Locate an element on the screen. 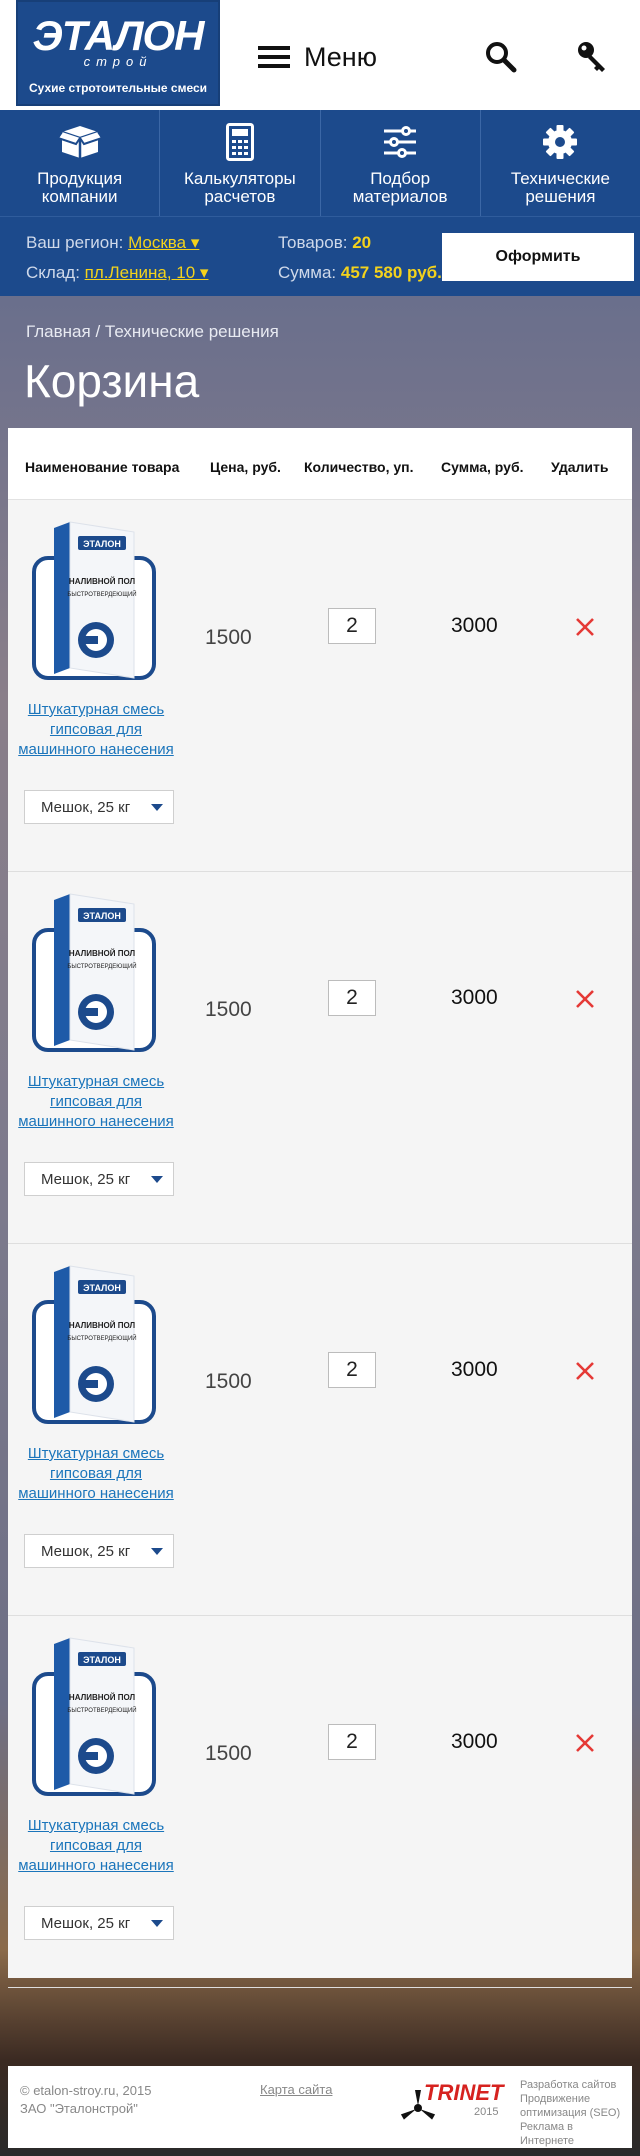 This screenshot has width=640, height=2156. nav-item-calculators: Калькуляторы расчетов is located at coordinates (240, 163).